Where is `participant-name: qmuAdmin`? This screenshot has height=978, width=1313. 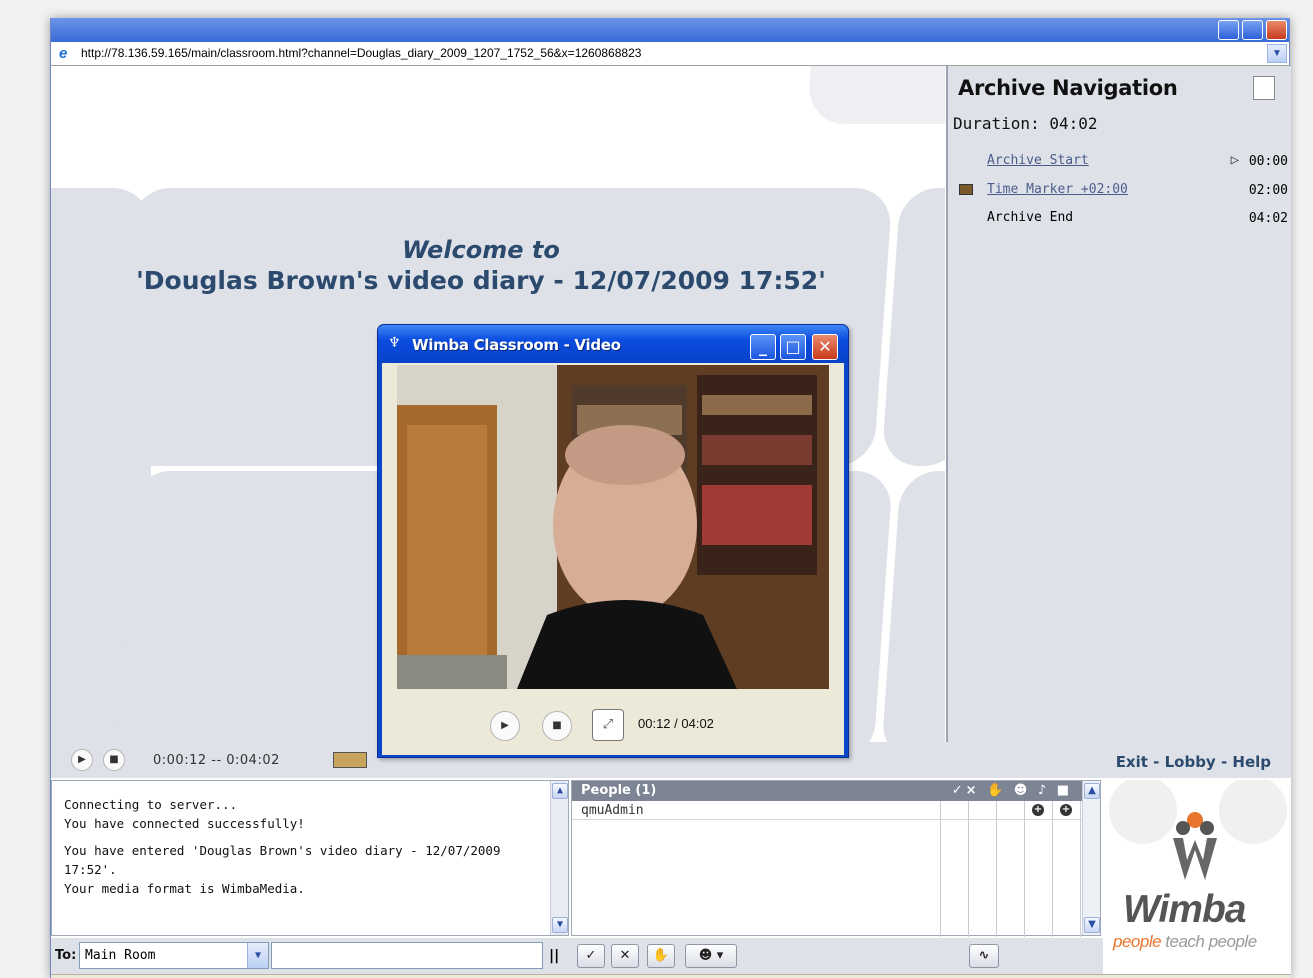 participant-name: qmuAdmin is located at coordinates (612, 810).